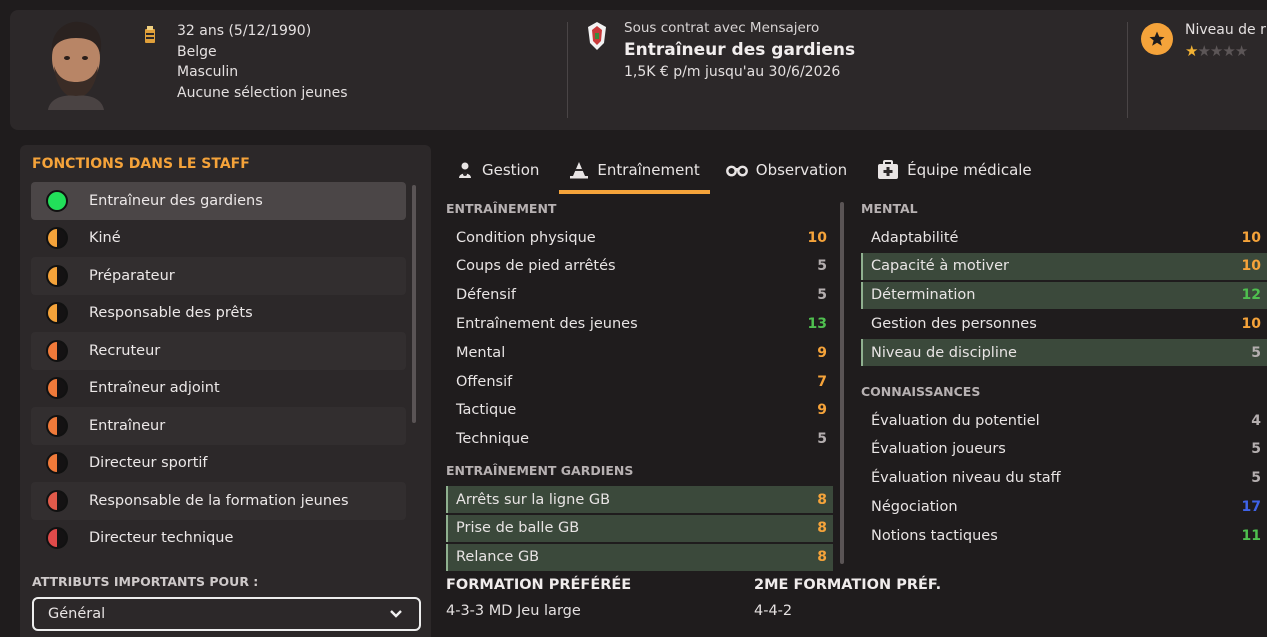 This screenshot has height=637, width=1267. I want to click on staff-youth-caps: Aucune sélection jeunes, so click(262, 92).